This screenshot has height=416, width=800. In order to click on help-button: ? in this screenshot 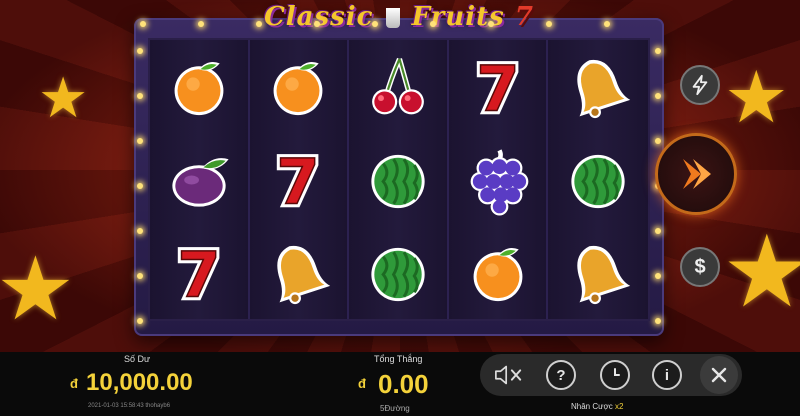, I will do `click(561, 375)`.